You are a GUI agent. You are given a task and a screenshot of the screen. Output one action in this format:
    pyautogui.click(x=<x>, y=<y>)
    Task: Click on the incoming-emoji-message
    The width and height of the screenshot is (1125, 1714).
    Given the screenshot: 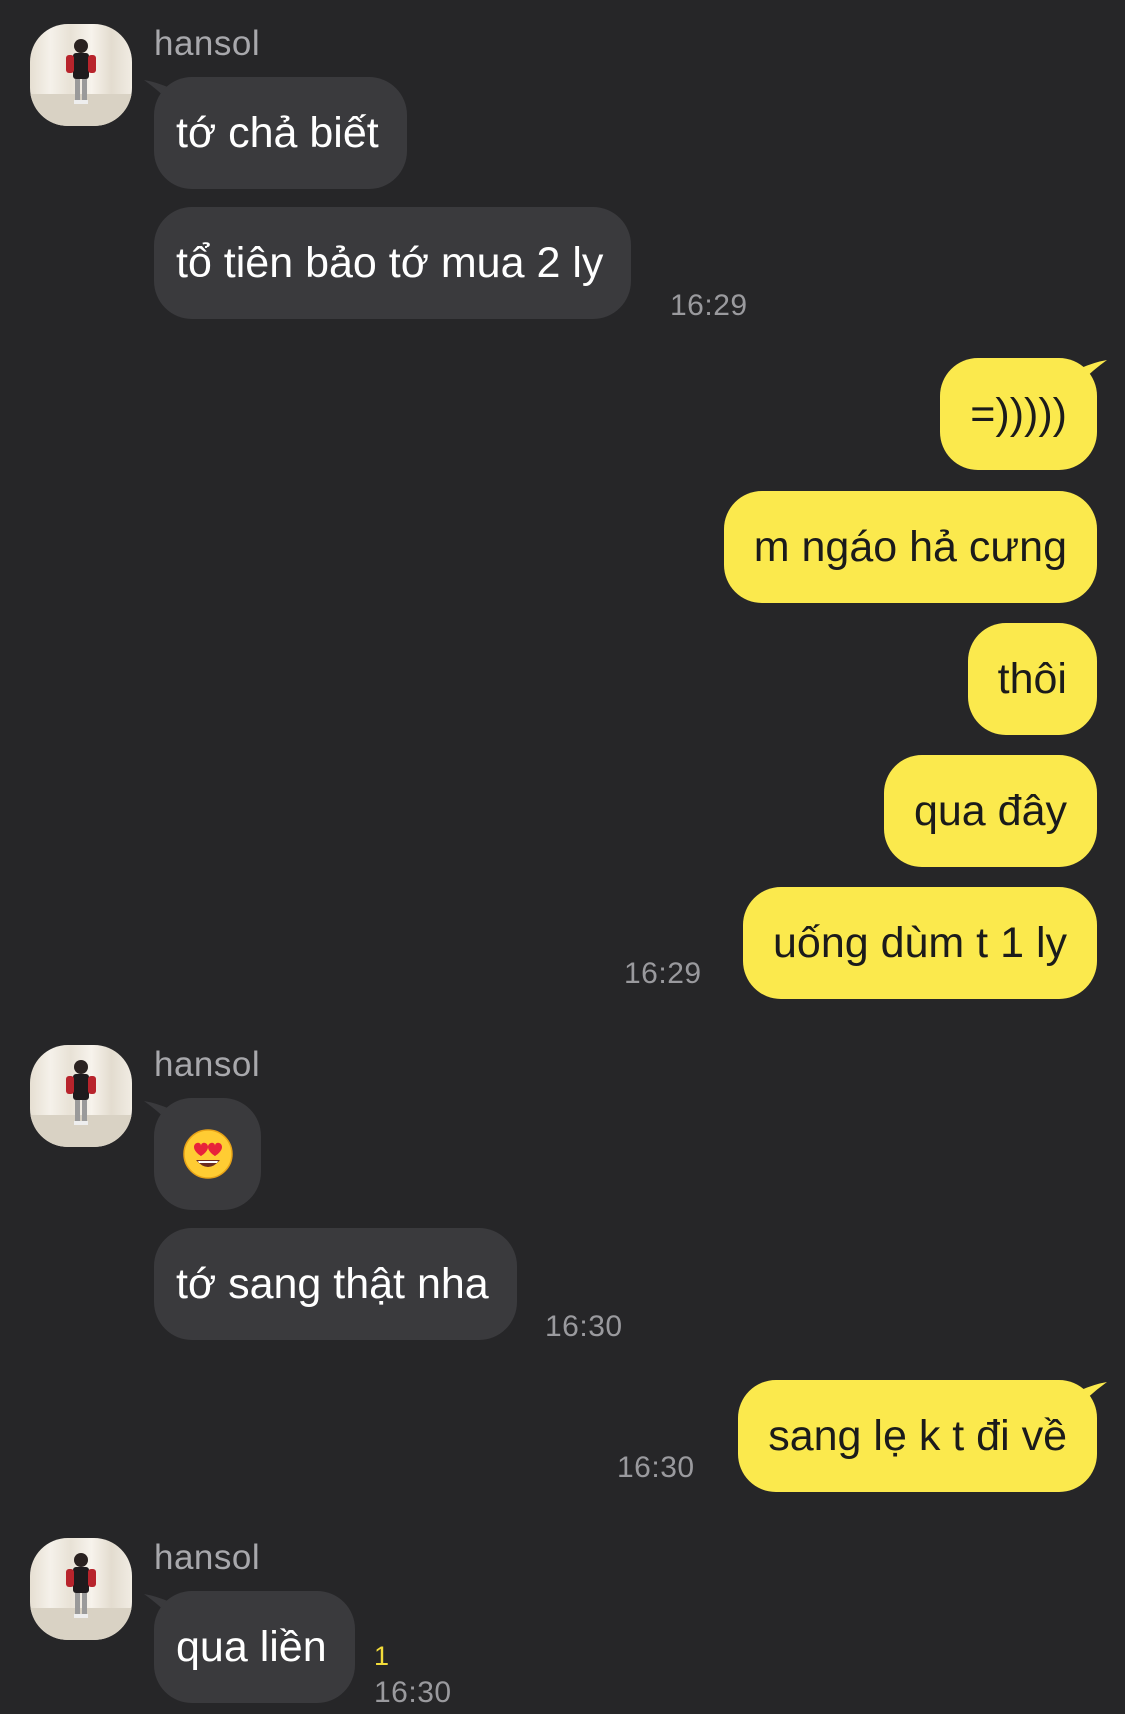 What is the action you would take?
    pyautogui.click(x=207, y=1154)
    